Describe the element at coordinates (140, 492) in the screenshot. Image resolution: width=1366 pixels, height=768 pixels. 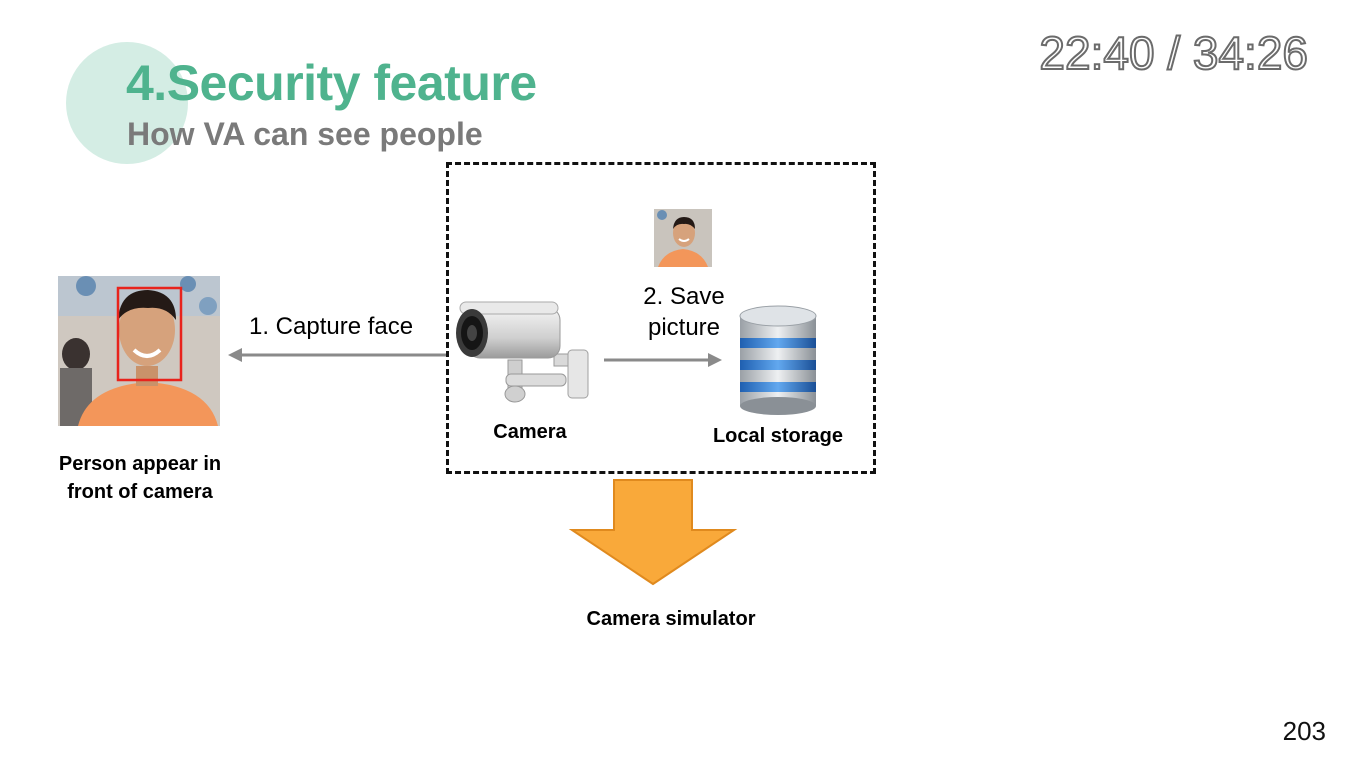
I see `person-label-line2: front of camera` at that location.